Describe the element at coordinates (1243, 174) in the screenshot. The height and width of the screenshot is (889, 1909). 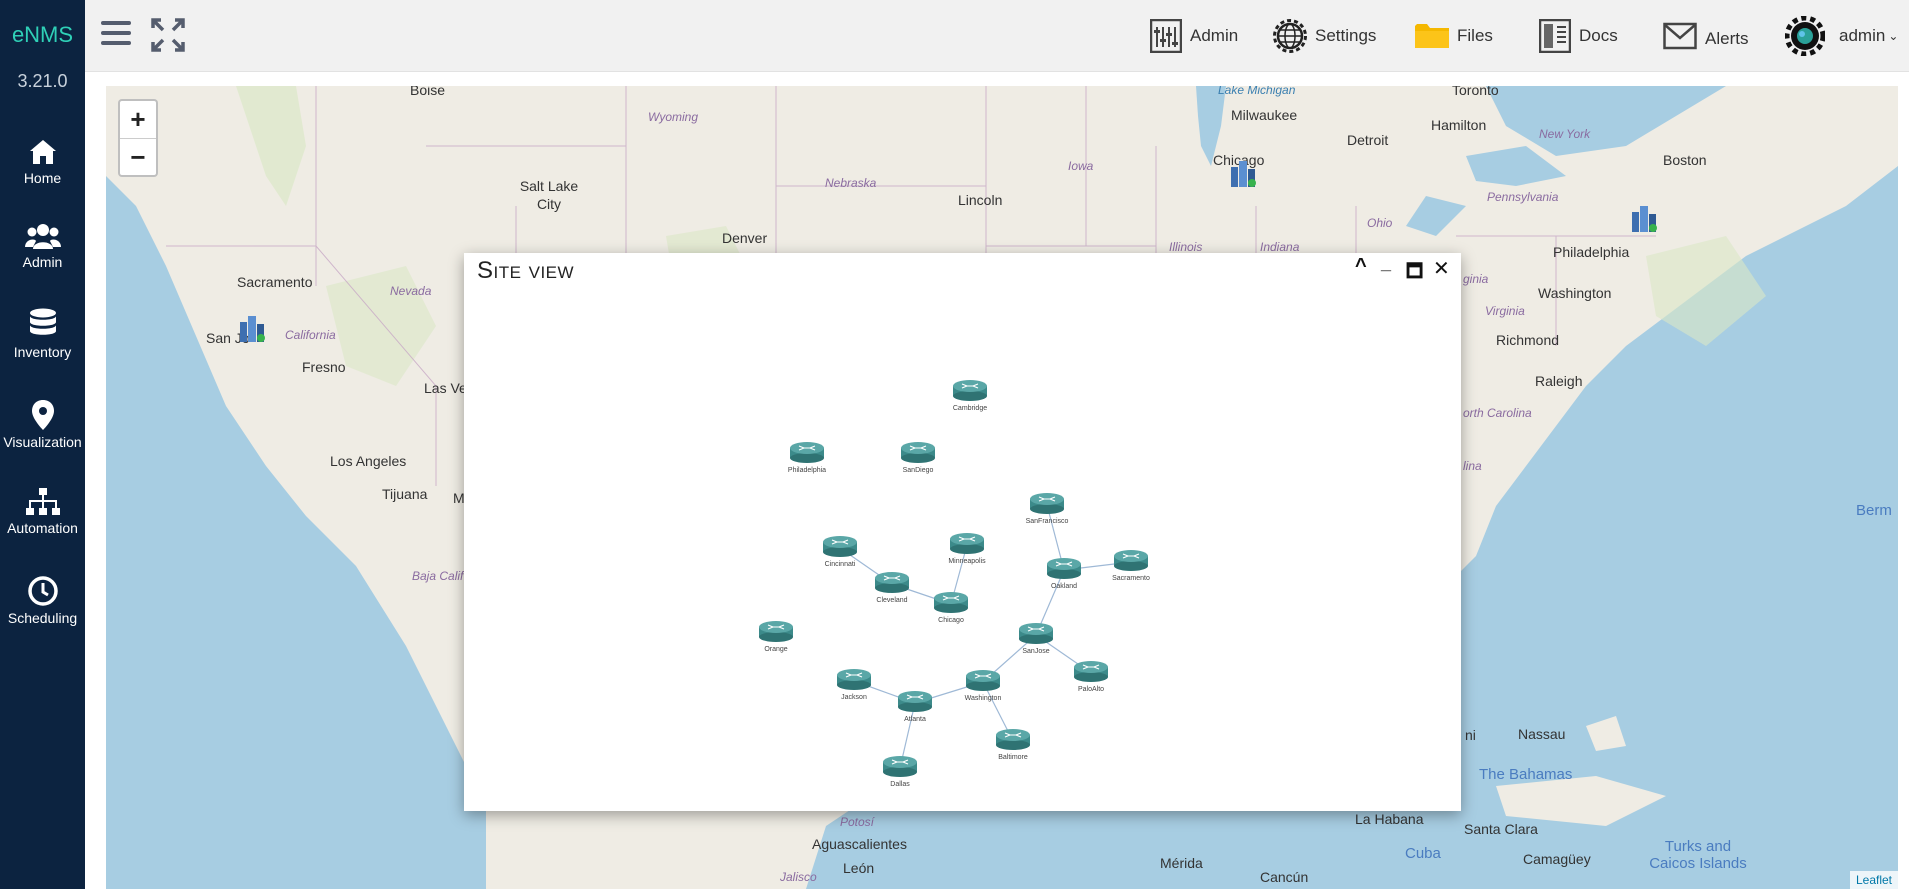
I see `site-marker-chicago` at that location.